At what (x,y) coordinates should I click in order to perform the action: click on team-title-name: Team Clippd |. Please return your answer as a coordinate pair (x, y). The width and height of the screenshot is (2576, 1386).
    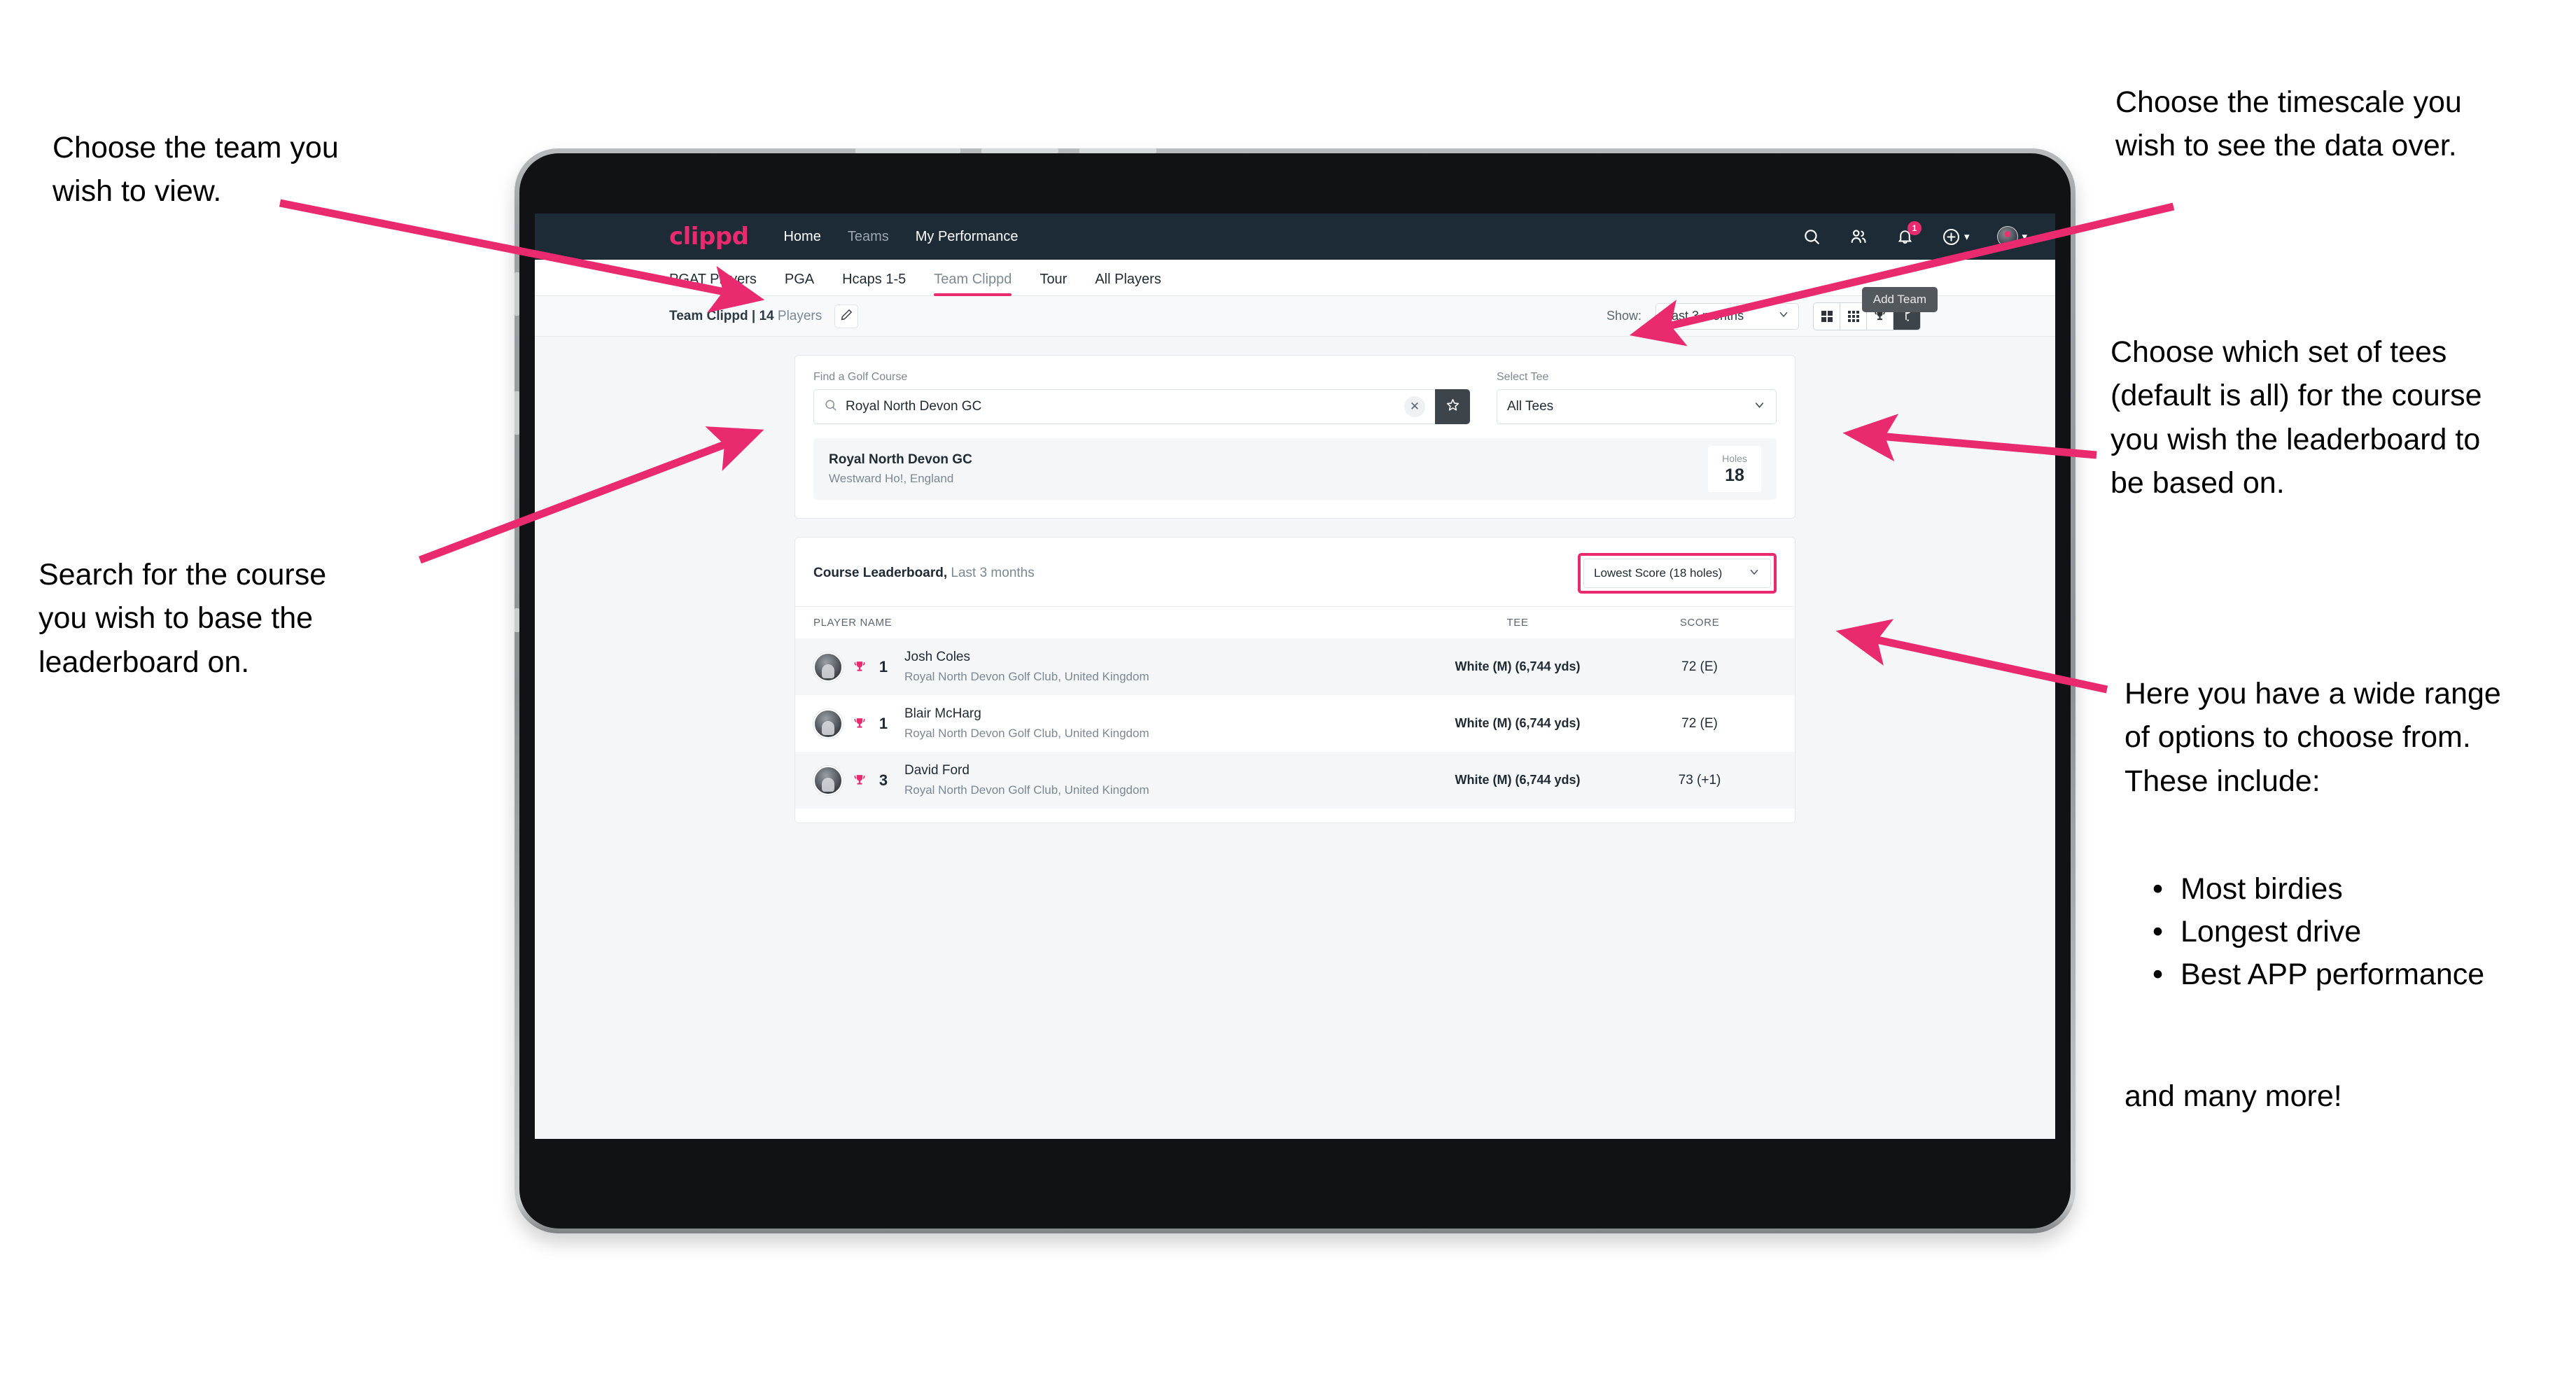
    Looking at the image, I should click on (714, 315).